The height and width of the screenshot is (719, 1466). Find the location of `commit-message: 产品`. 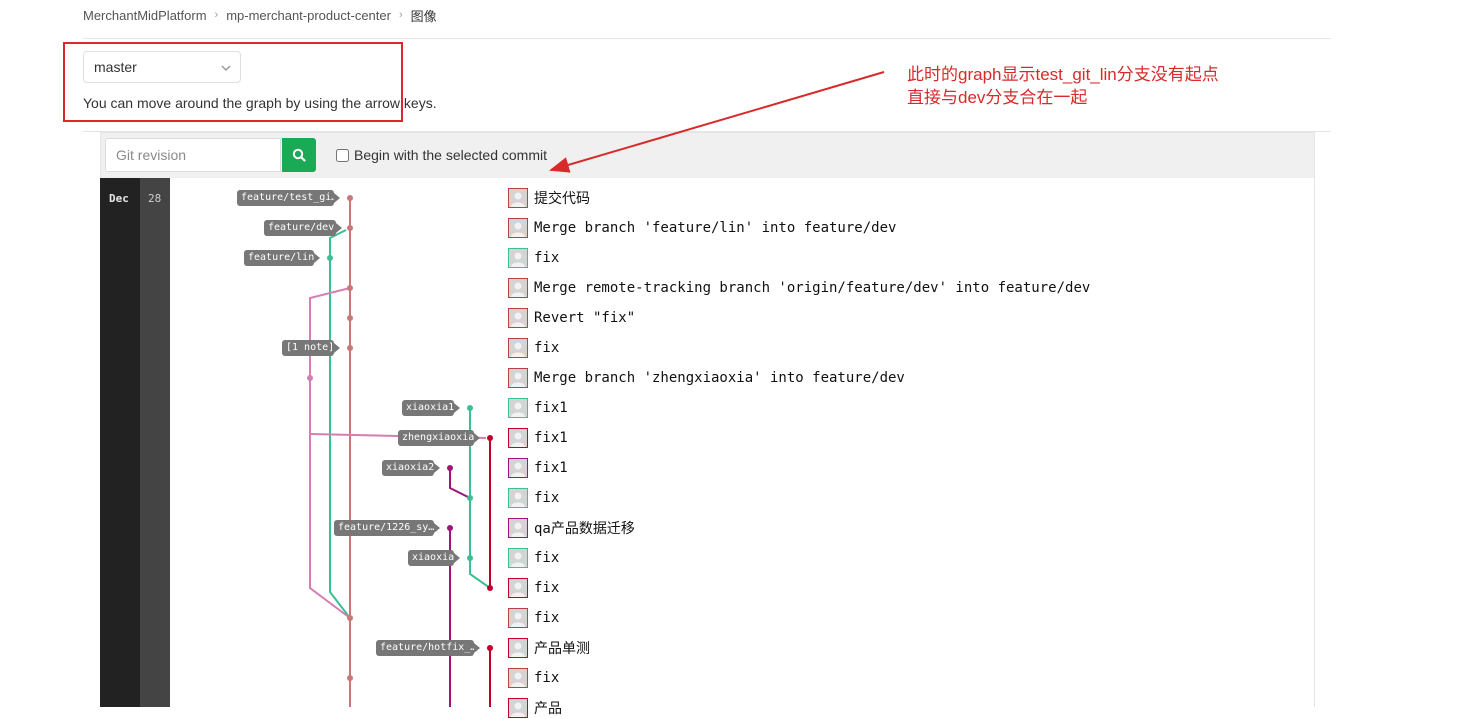

commit-message: 产品 is located at coordinates (548, 708).